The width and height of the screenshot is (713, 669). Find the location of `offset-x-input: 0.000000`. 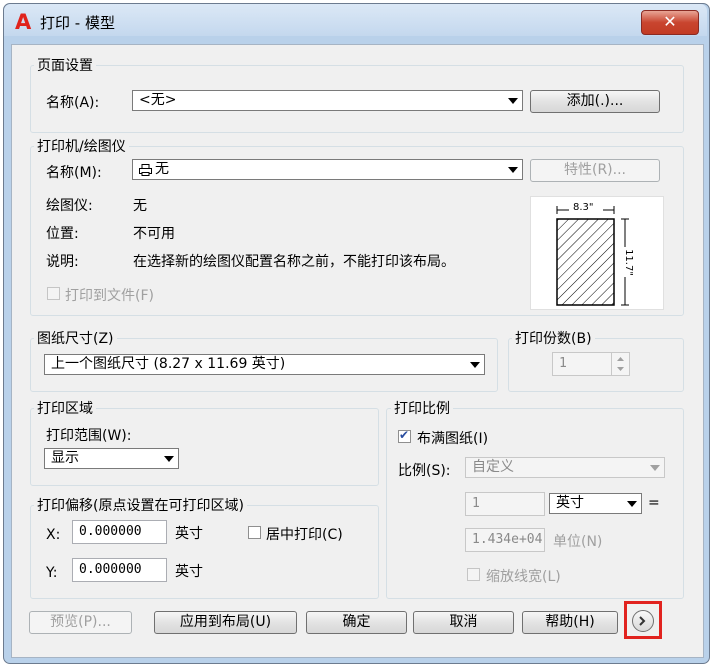

offset-x-input: 0.000000 is located at coordinates (119, 532).